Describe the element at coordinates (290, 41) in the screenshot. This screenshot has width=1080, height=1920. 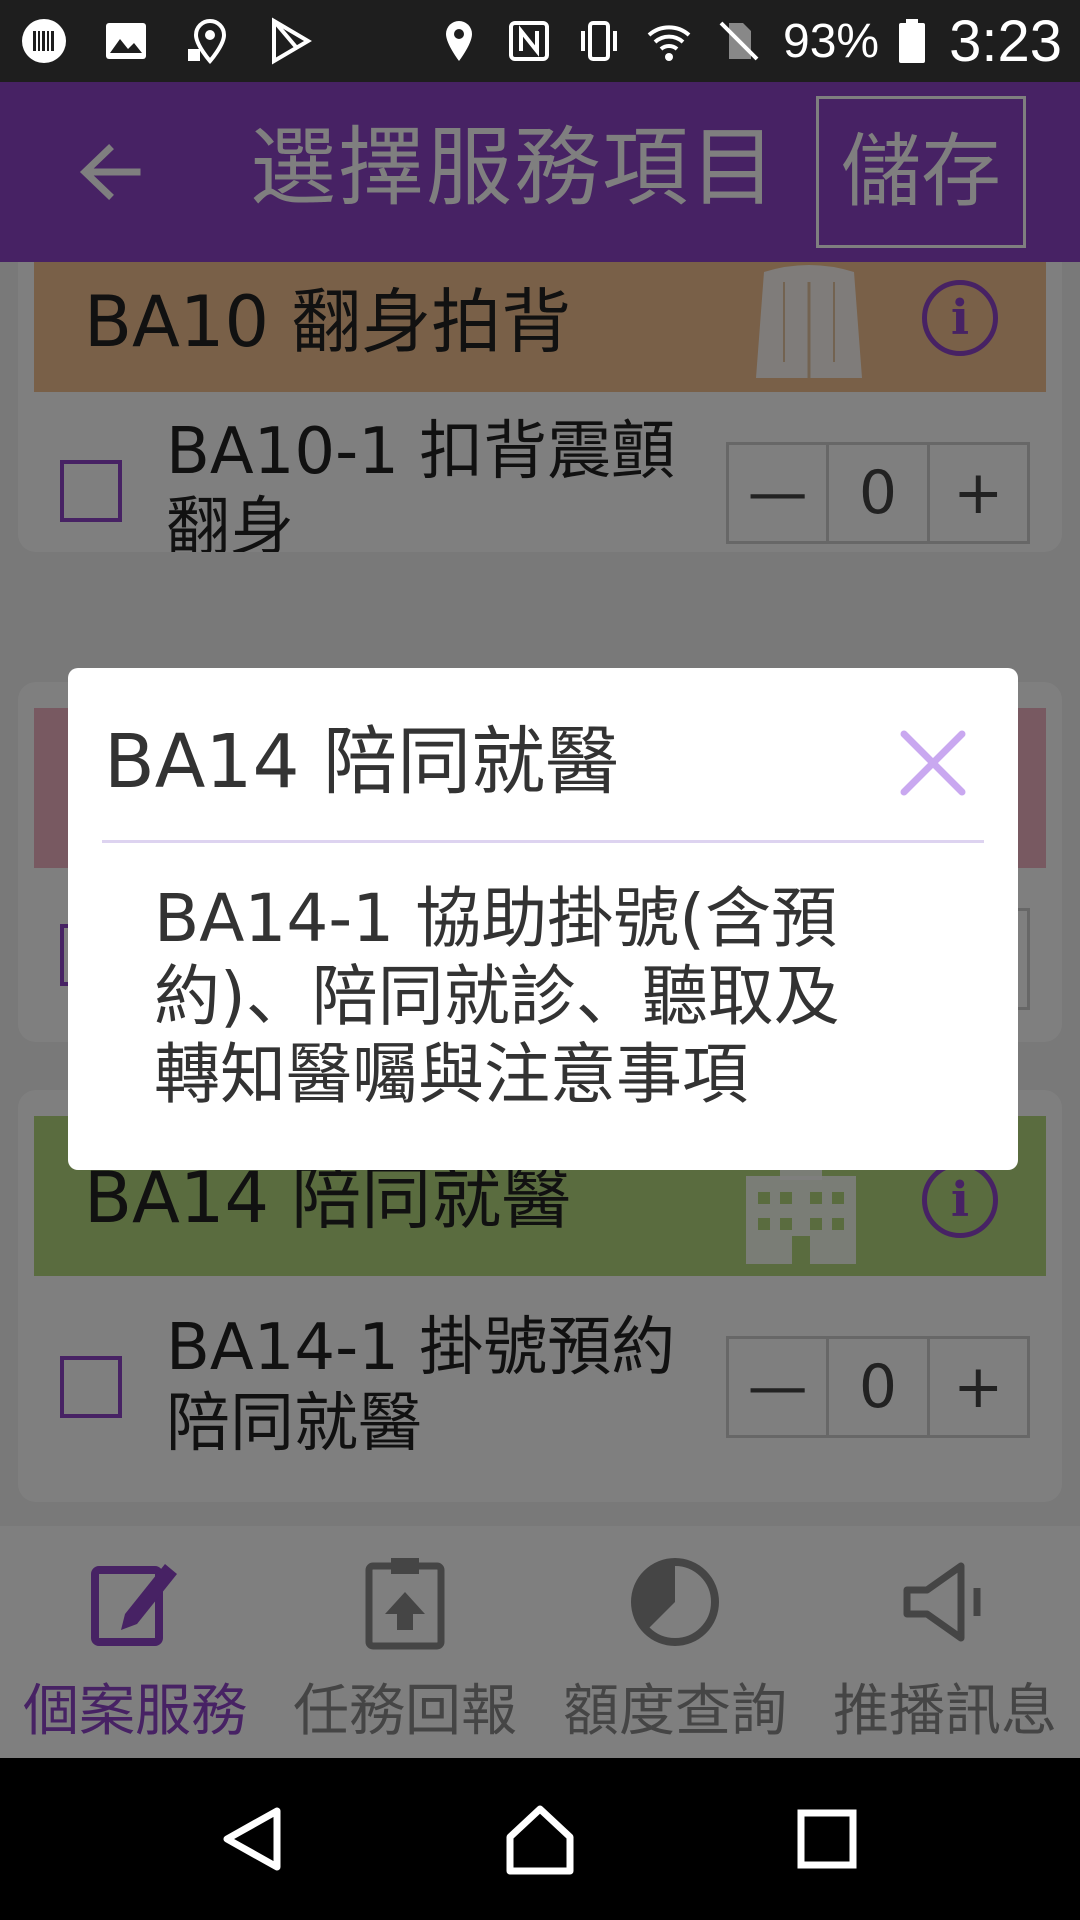
I see `play-store-icon` at that location.